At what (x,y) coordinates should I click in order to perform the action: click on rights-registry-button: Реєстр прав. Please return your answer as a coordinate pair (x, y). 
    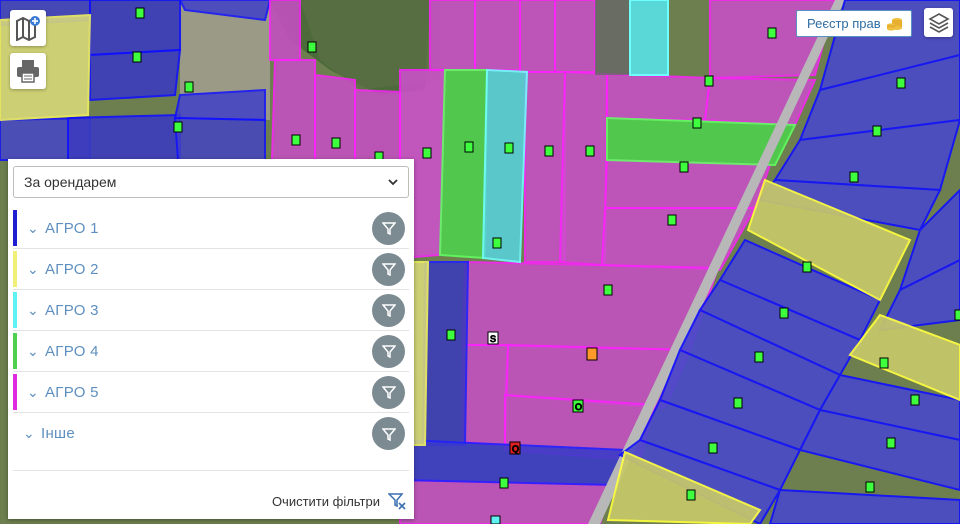
    Looking at the image, I should click on (854, 23).